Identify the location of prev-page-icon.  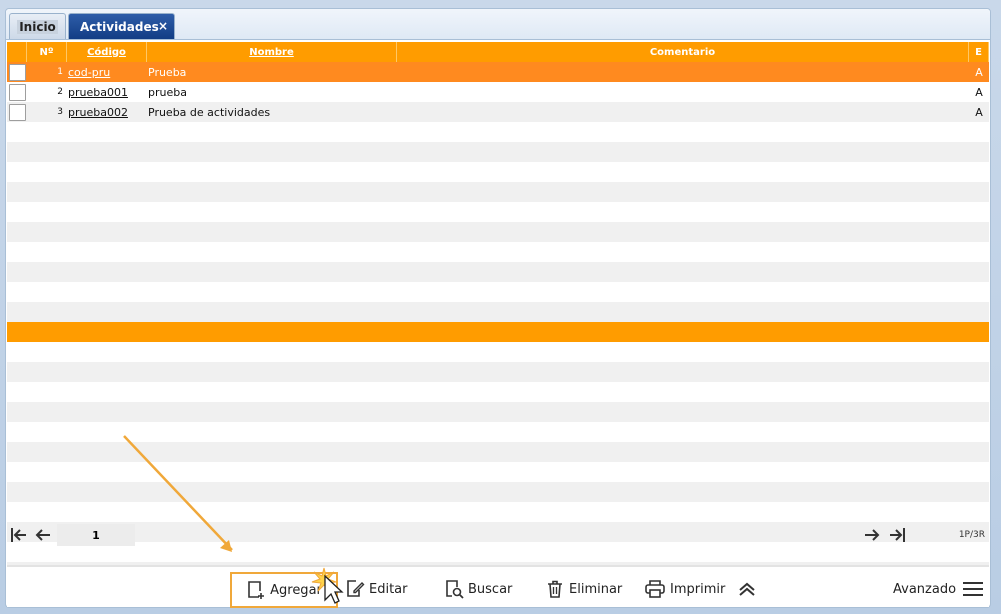
(43, 535).